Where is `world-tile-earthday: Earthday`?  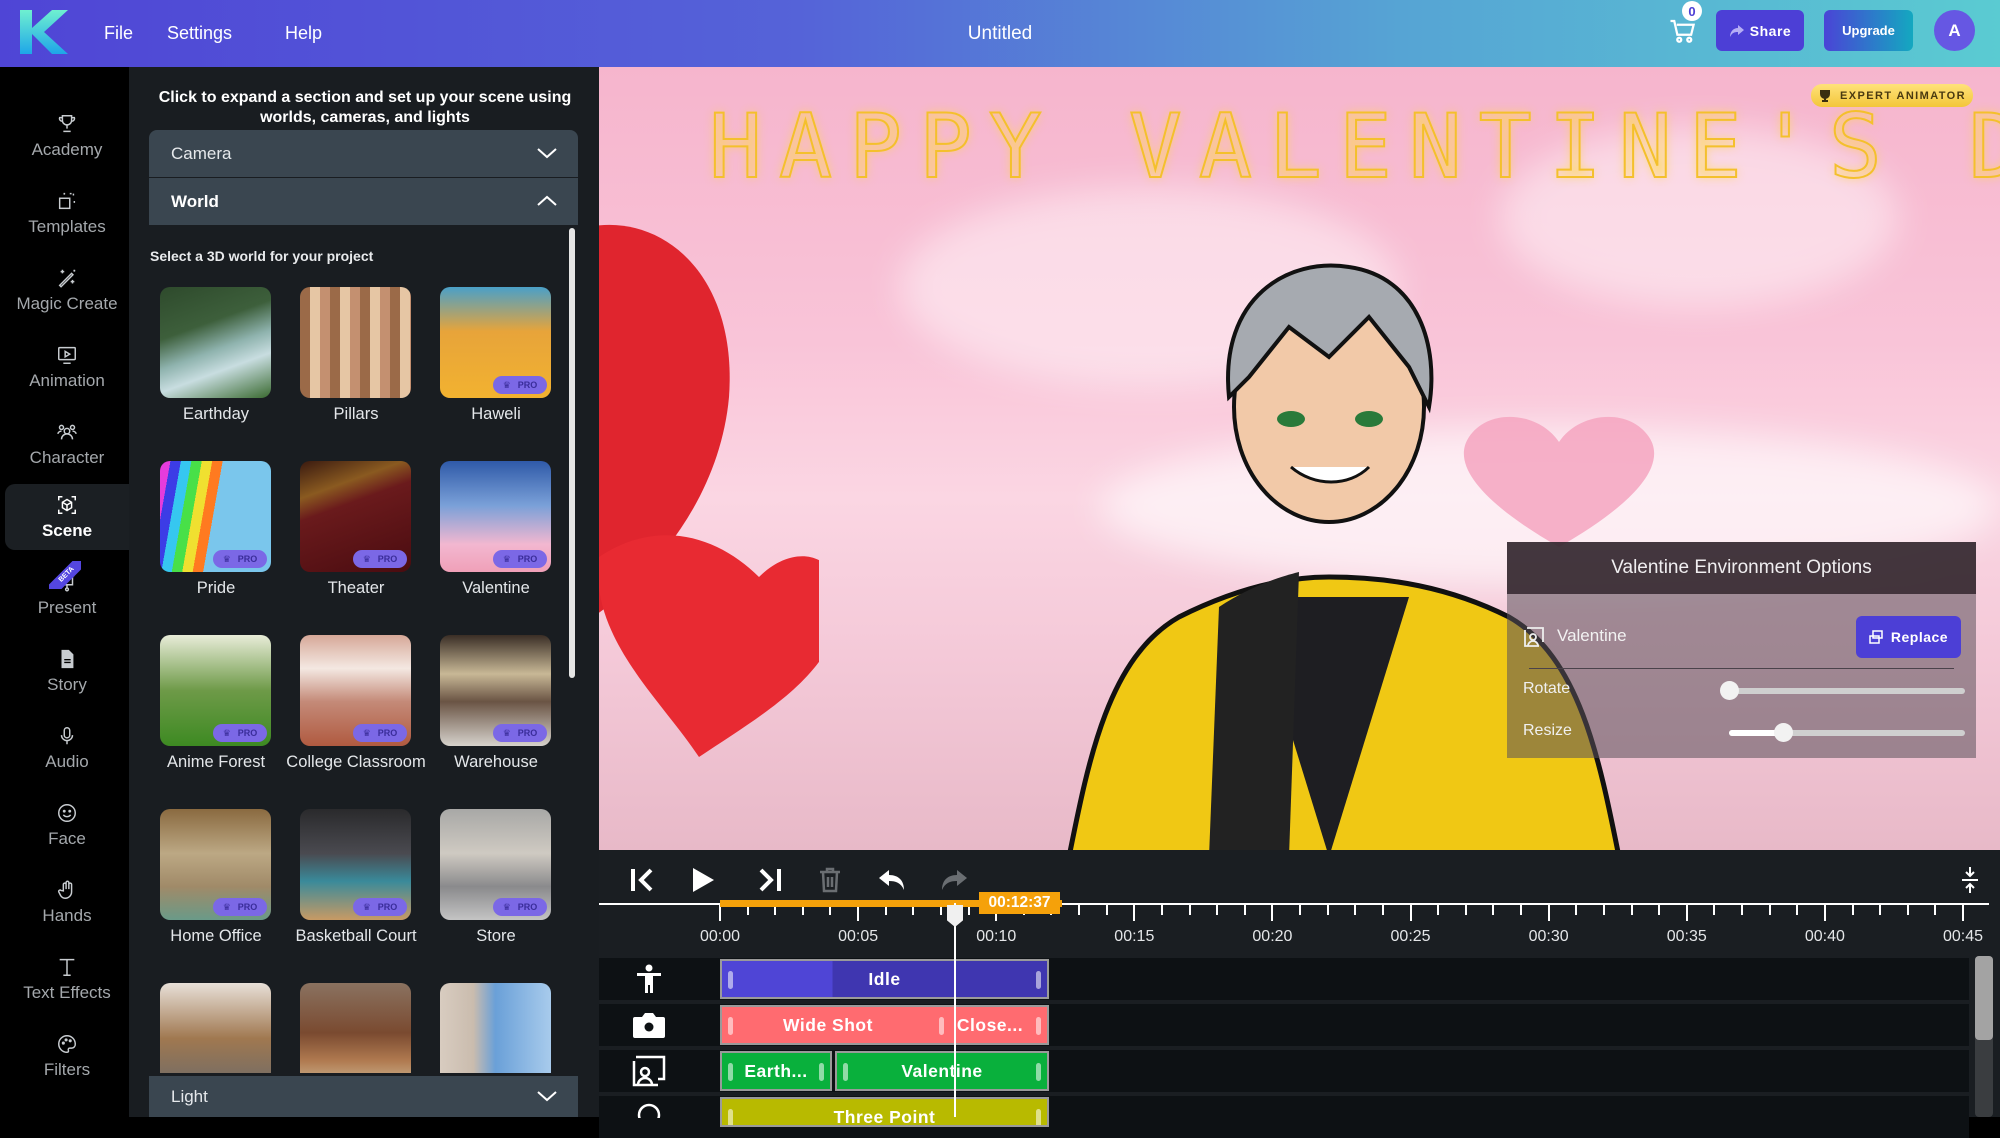 world-tile-earthday: Earthday is located at coordinates (215, 355).